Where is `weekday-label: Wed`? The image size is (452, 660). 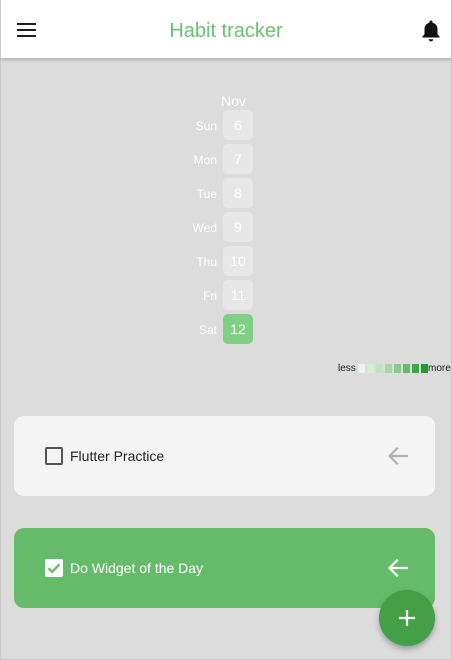 weekday-label: Wed is located at coordinates (204, 228).